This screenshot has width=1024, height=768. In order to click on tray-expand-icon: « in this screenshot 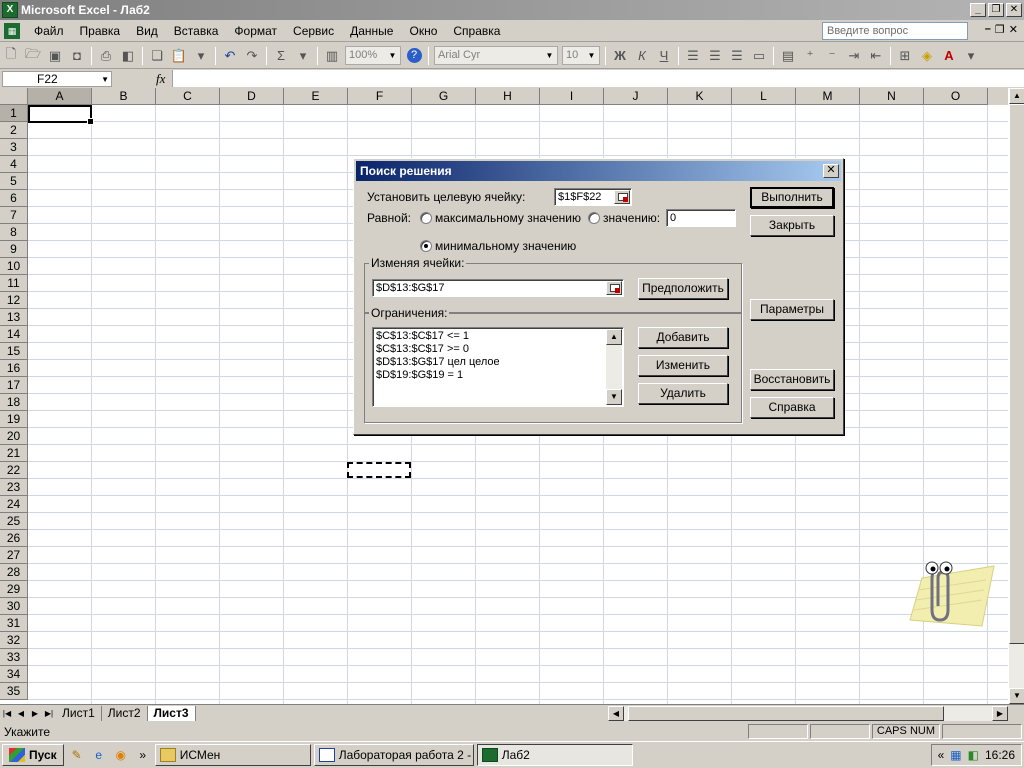, I will do `click(941, 755)`.